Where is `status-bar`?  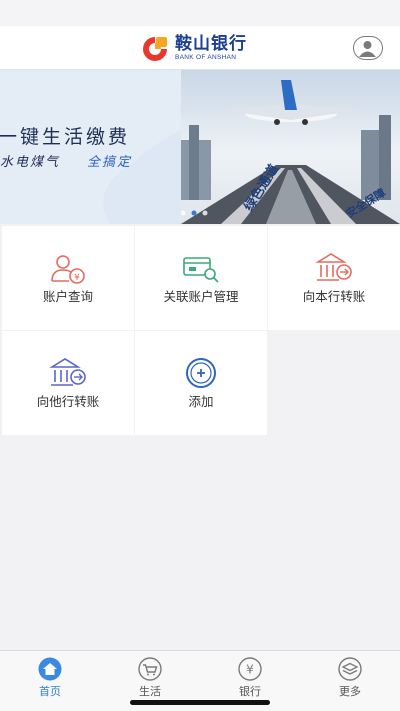 status-bar is located at coordinates (200, 13).